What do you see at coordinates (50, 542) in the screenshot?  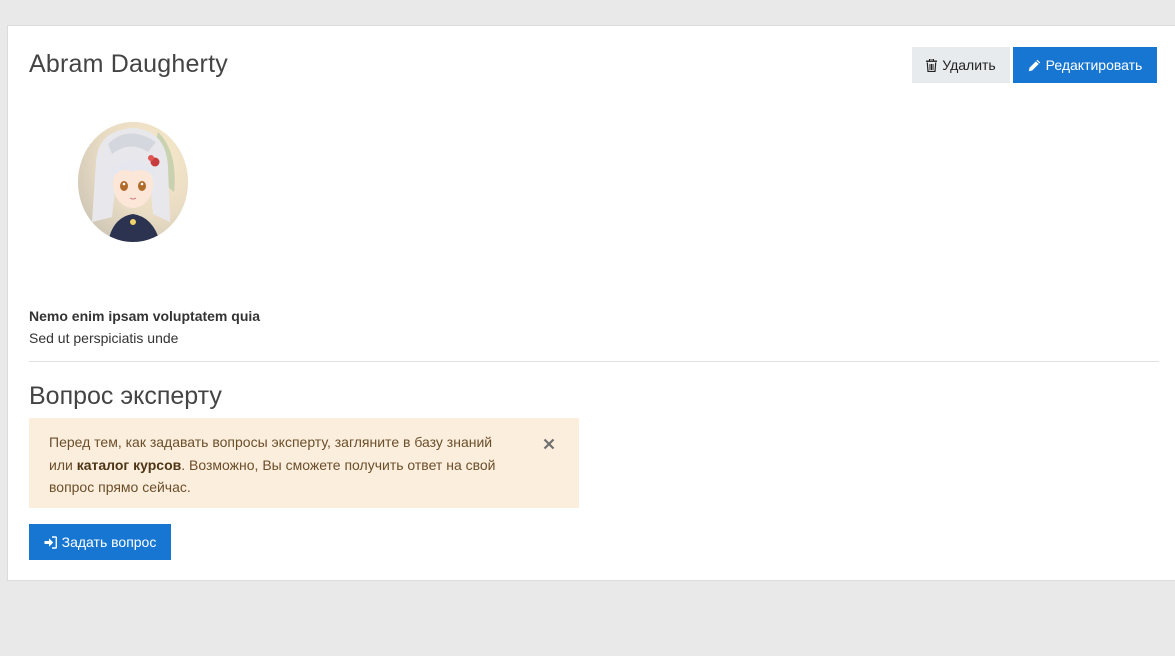 I see `sign-in-icon` at bounding box center [50, 542].